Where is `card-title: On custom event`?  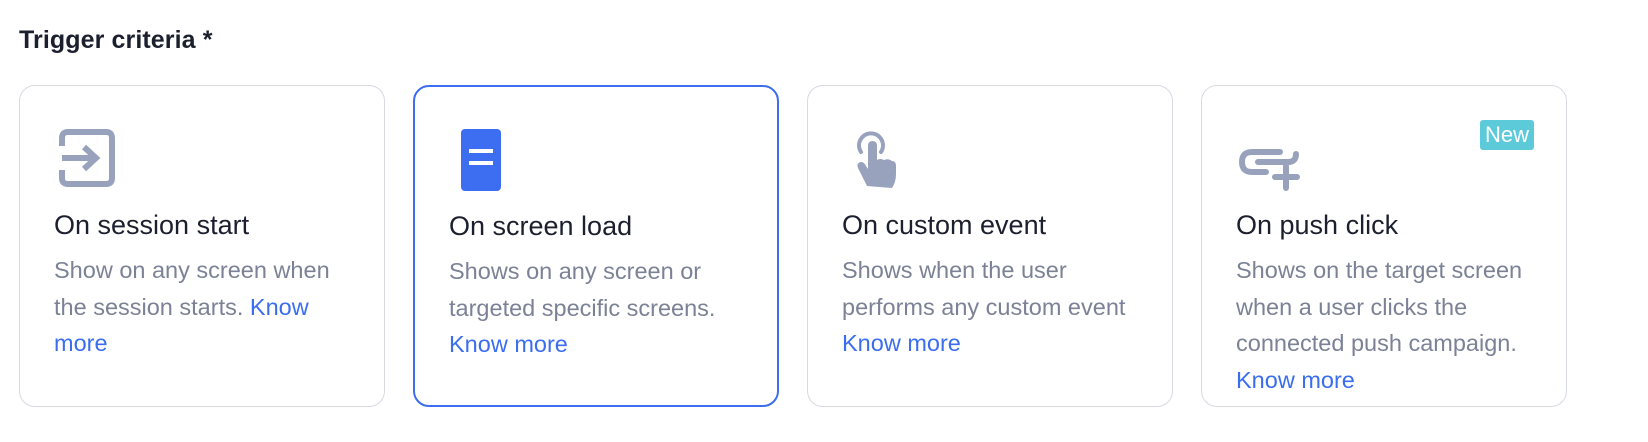
card-title: On custom event is located at coordinates (944, 225).